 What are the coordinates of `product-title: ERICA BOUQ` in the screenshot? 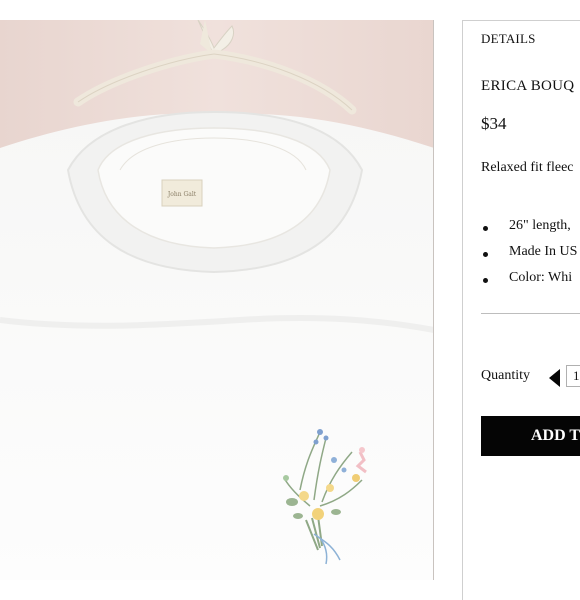 It's located at (528, 86).